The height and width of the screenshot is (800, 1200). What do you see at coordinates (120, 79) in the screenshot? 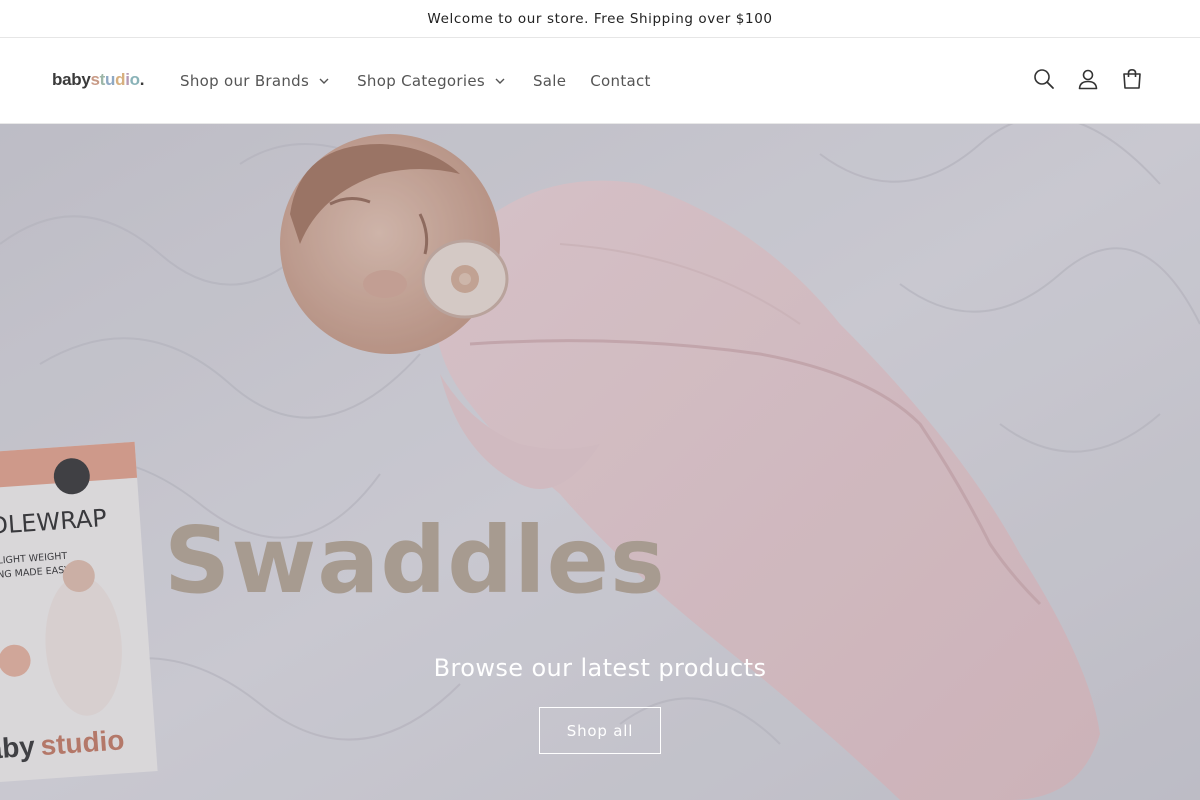
I see `logo-letter: d` at bounding box center [120, 79].